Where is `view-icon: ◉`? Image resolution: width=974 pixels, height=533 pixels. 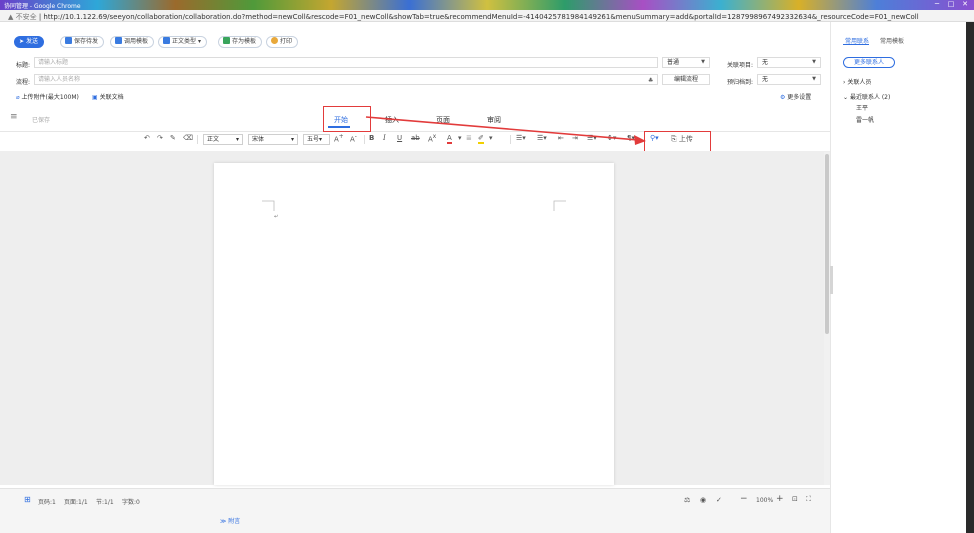 view-icon: ◉ is located at coordinates (703, 500).